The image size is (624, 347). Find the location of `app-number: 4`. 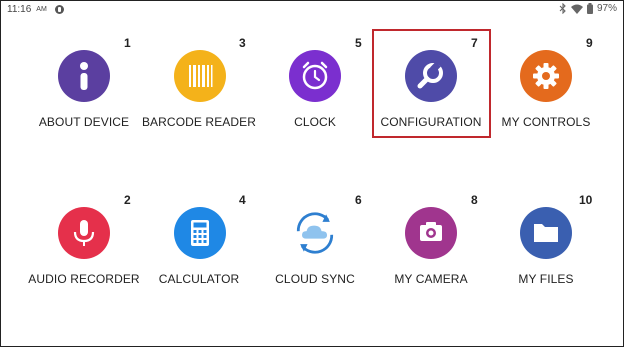

app-number: 4 is located at coordinates (242, 200).